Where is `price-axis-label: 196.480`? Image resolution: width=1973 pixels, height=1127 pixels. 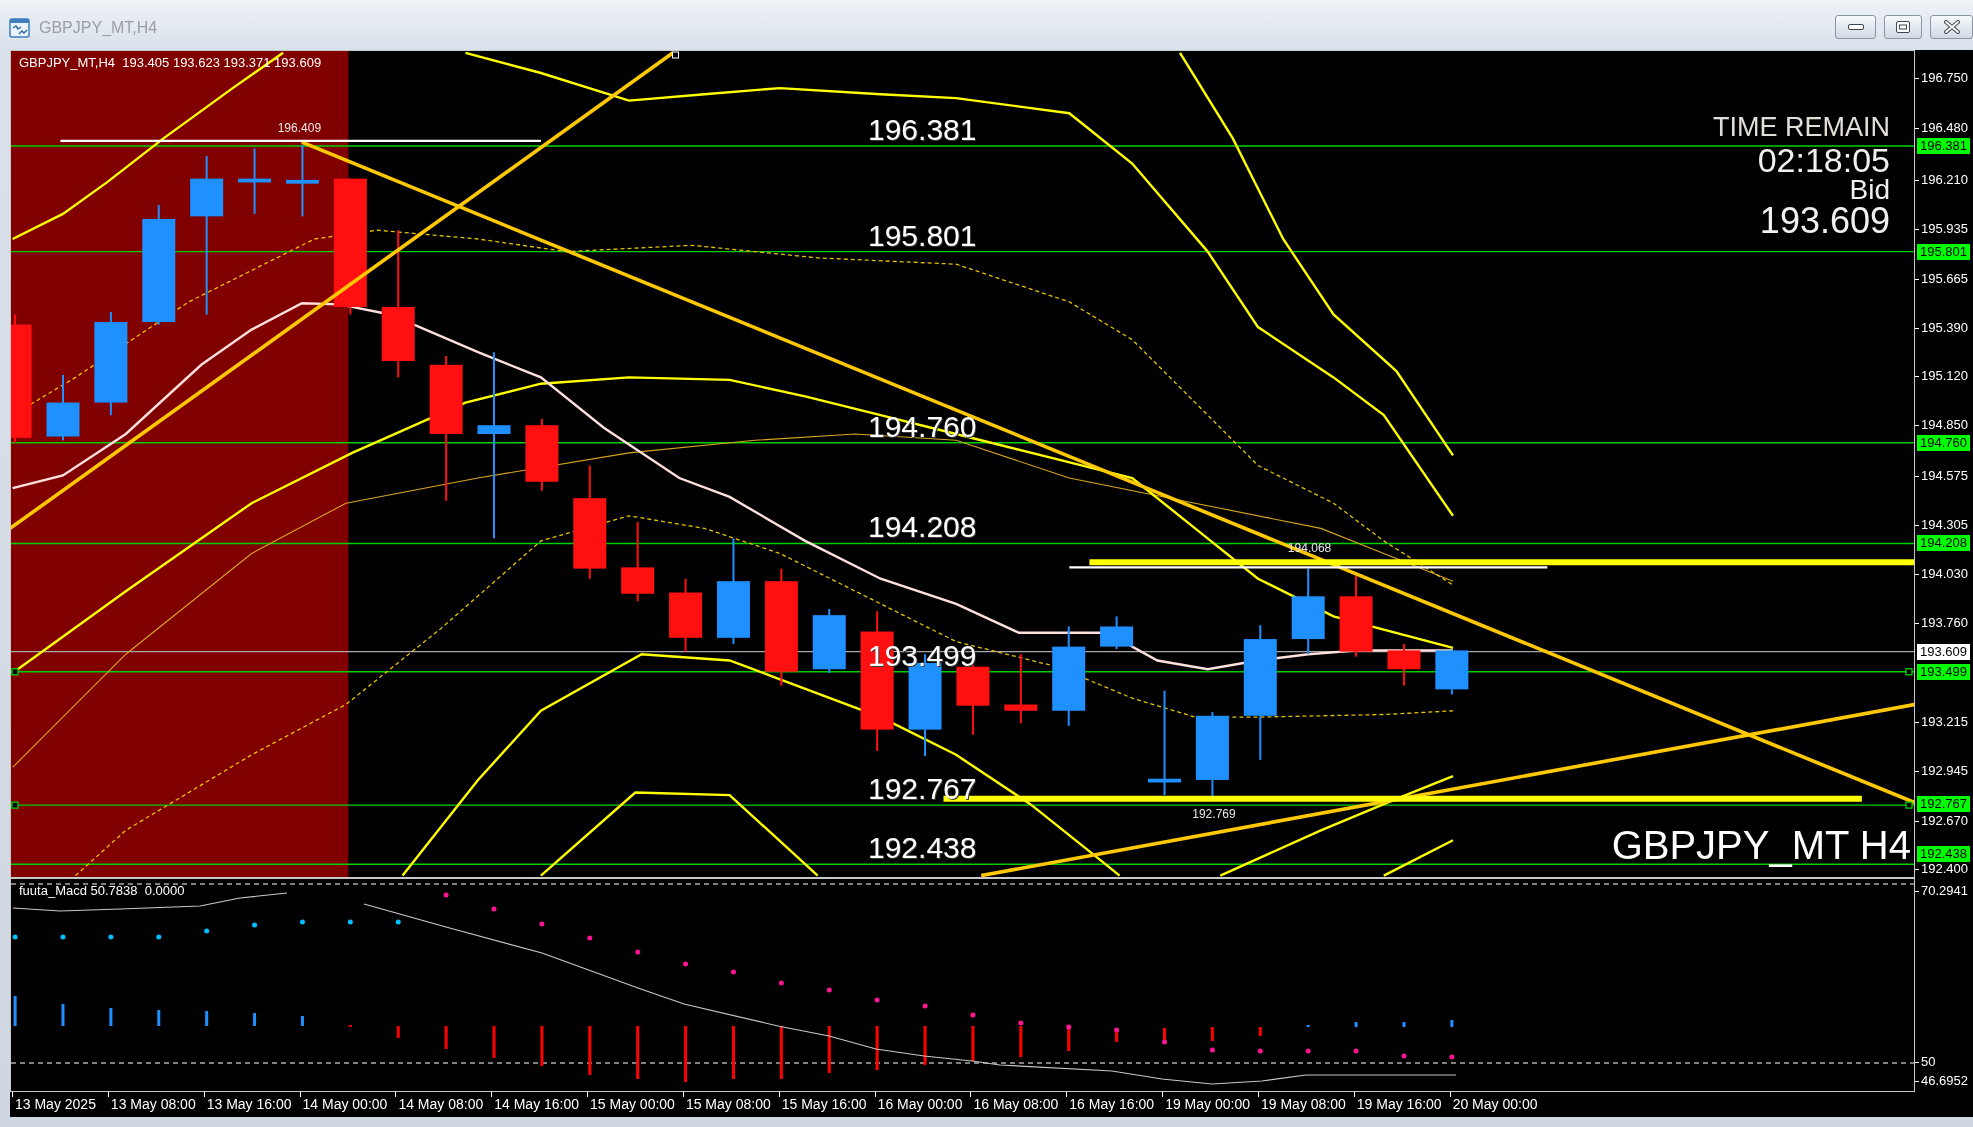
price-axis-label: 196.480 is located at coordinates (1941, 128).